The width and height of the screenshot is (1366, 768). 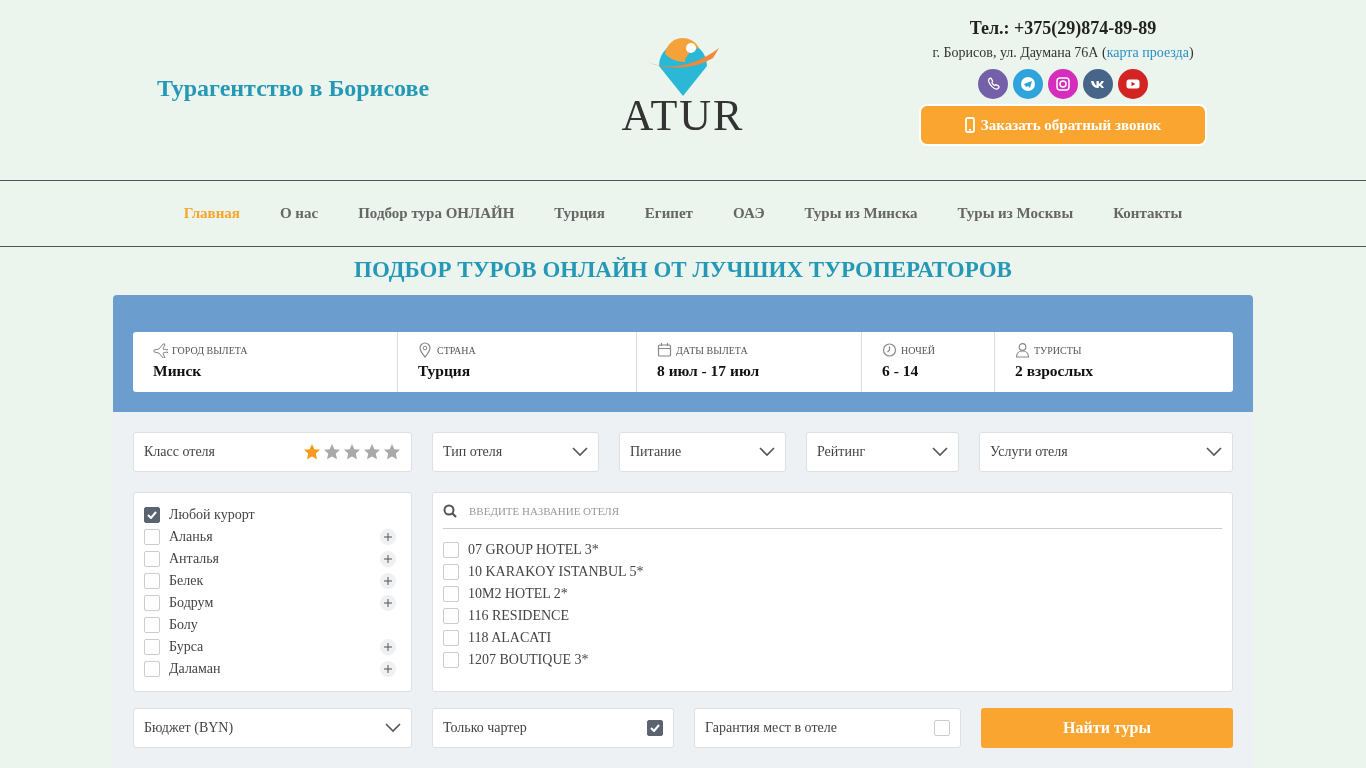 What do you see at coordinates (515, 452) in the screenshot?
I see `dropdown: Тип отеля` at bounding box center [515, 452].